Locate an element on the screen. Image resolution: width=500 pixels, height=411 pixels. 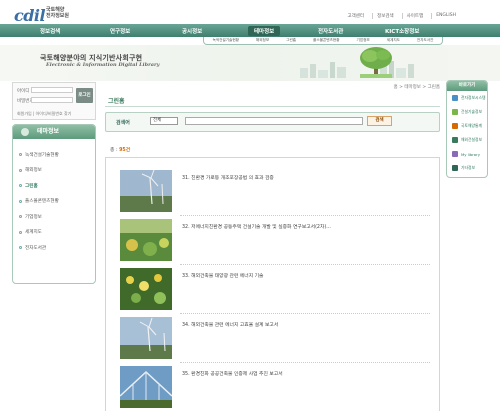
gnb-item: KICT소장정보 is located at coordinates (402, 31).